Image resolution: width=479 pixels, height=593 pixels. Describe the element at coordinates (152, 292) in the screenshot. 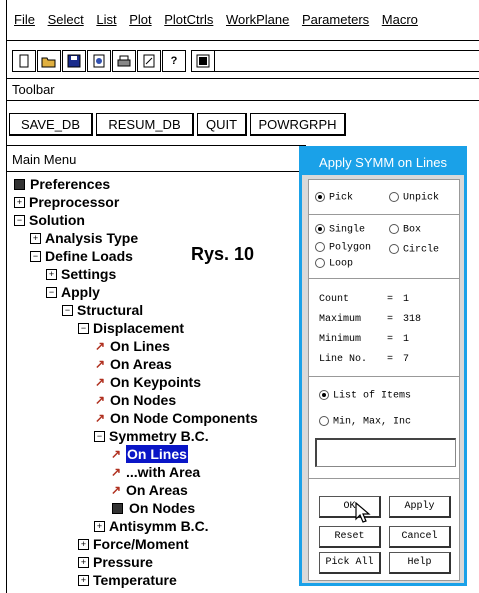

I see `tree-item-apply: − Apply` at that location.